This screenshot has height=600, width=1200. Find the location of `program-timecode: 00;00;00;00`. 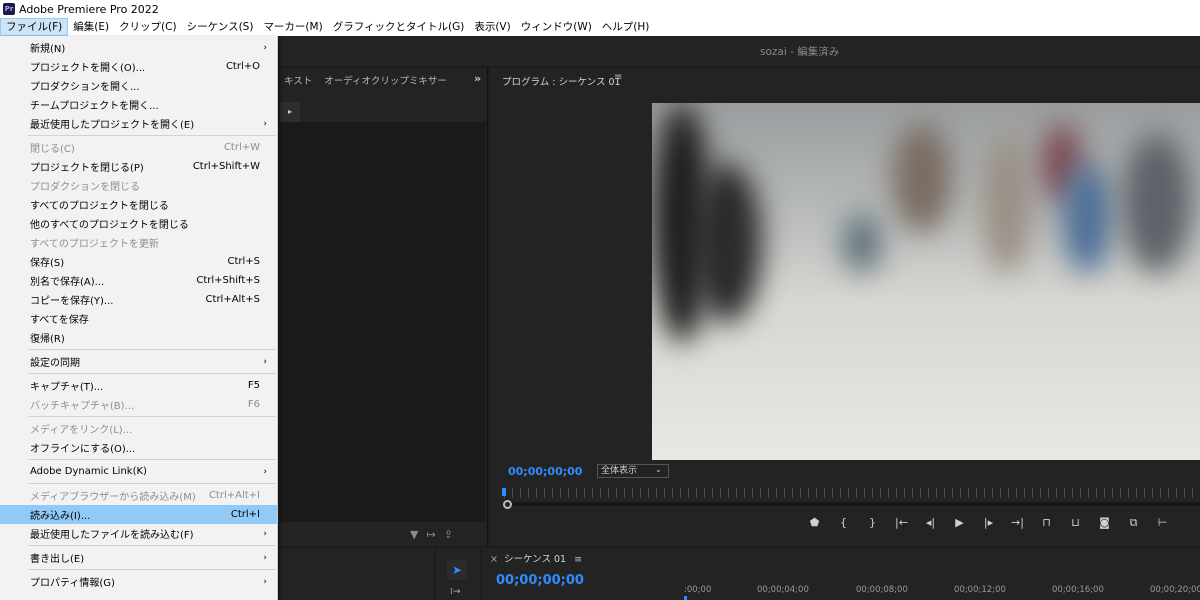

program-timecode: 00;00;00;00 is located at coordinates (545, 471).